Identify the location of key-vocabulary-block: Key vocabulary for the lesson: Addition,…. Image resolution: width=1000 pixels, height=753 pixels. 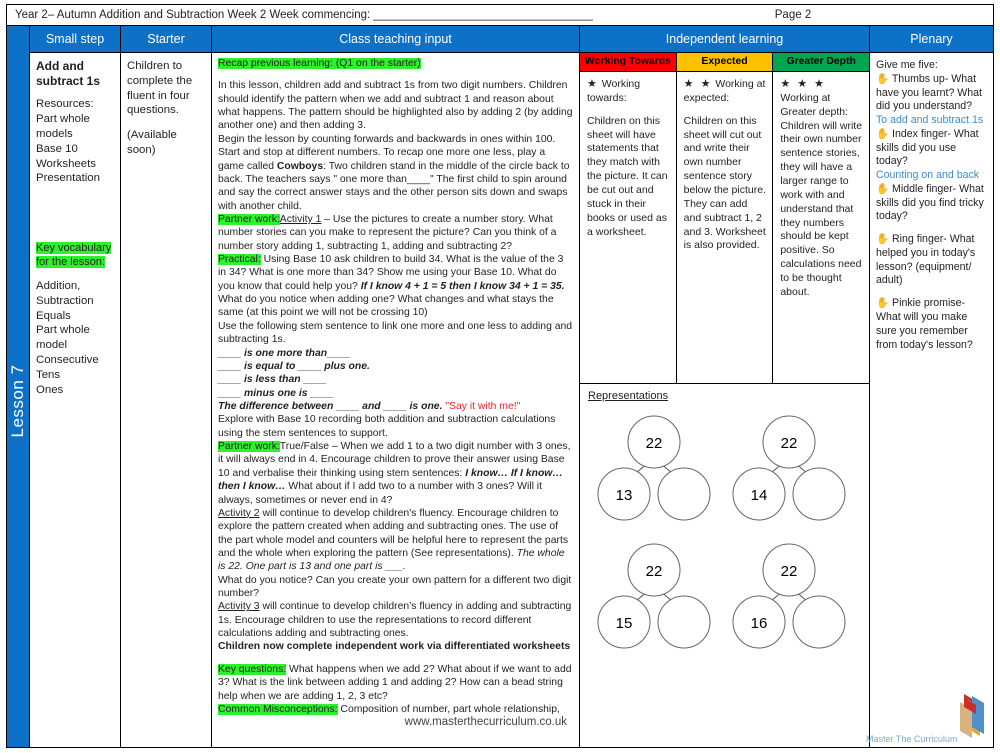
(75, 319).